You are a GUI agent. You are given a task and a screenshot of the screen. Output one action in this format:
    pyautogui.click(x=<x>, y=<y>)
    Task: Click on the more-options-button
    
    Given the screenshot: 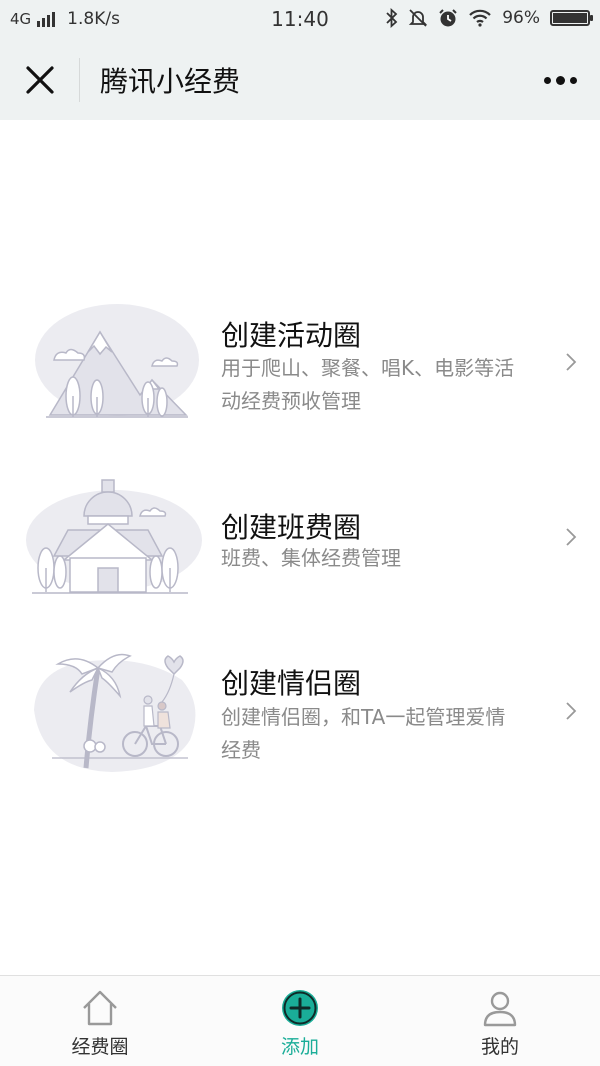 What is the action you would take?
    pyautogui.click(x=560, y=80)
    